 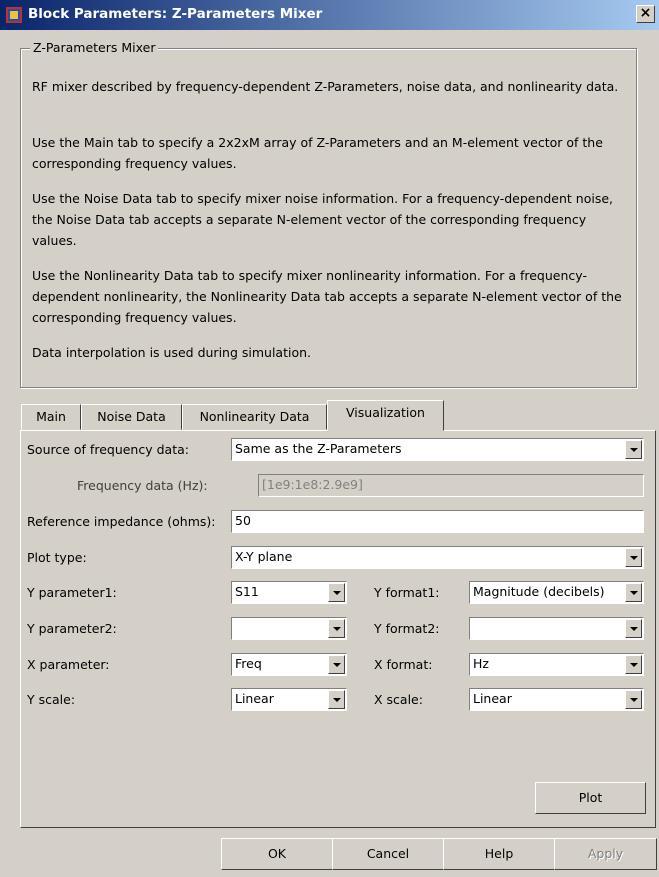 What do you see at coordinates (556, 699) in the screenshot?
I see `x-scale-select: Linear` at bounding box center [556, 699].